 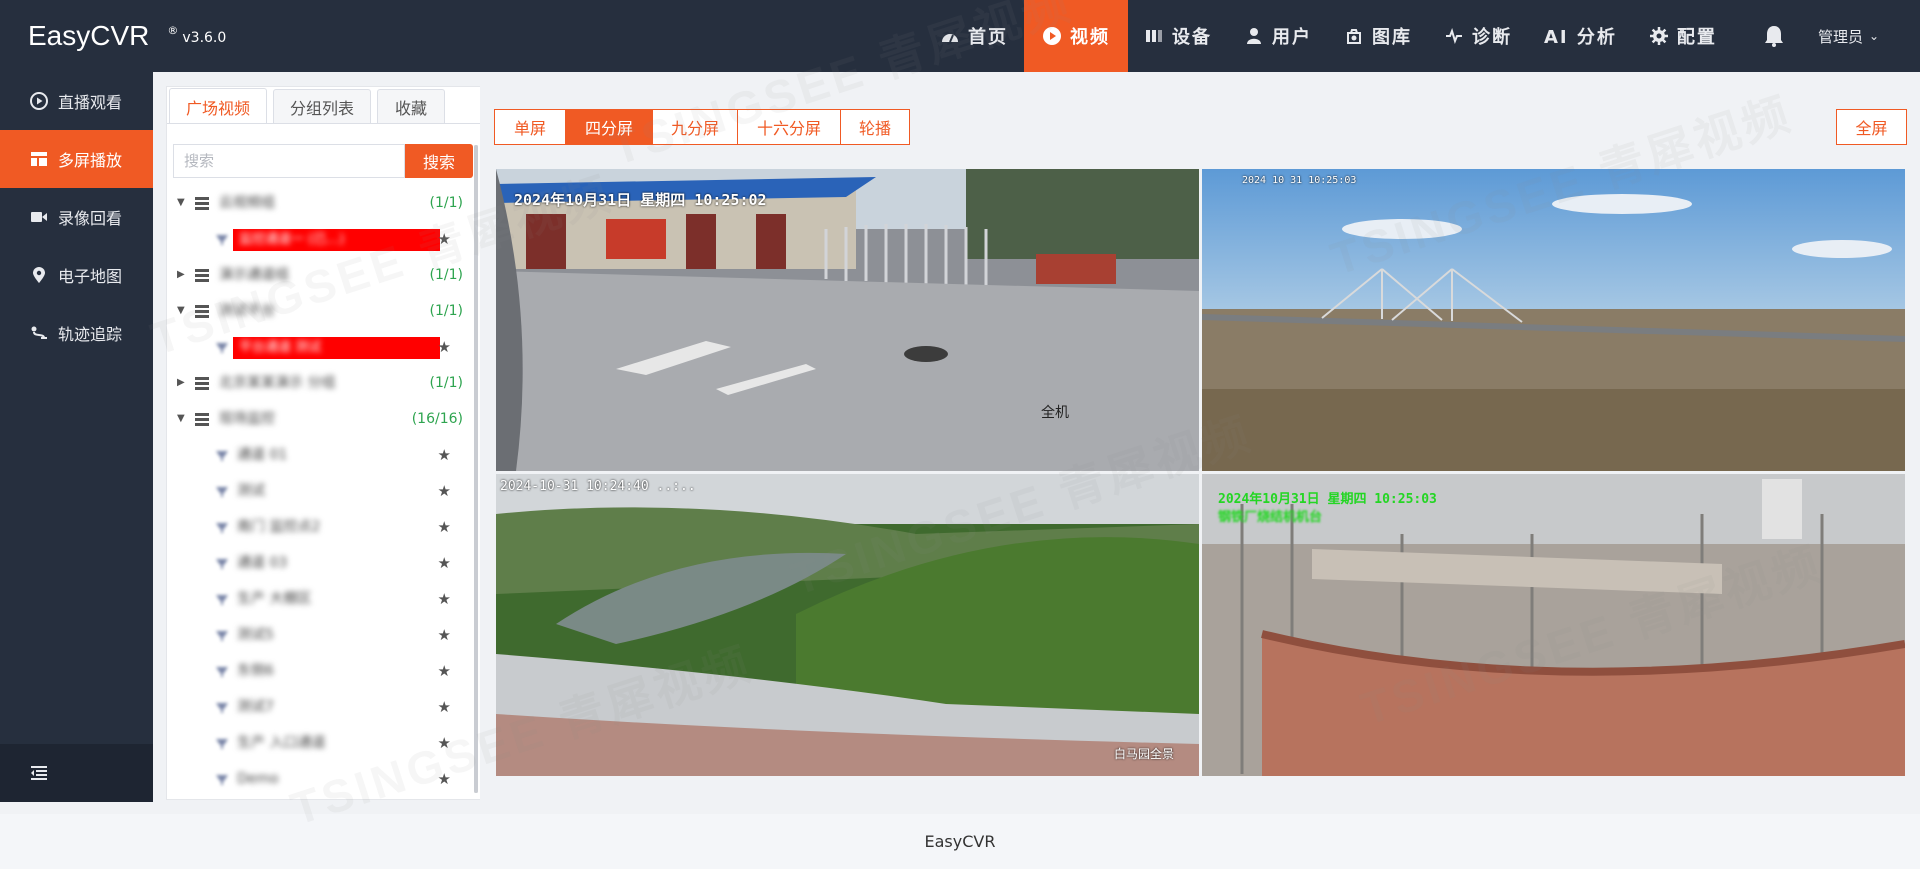 I want to click on search-input, so click(x=289, y=161).